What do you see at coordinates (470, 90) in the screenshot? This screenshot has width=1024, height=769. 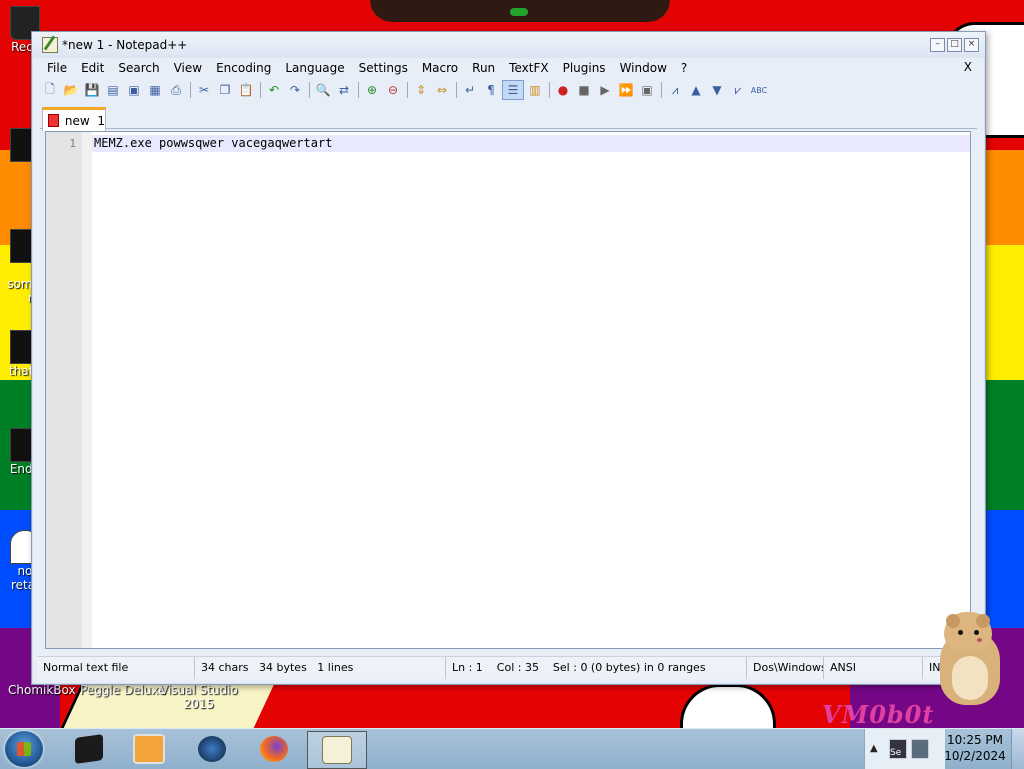 I see `word-wrap-icon: ↵` at bounding box center [470, 90].